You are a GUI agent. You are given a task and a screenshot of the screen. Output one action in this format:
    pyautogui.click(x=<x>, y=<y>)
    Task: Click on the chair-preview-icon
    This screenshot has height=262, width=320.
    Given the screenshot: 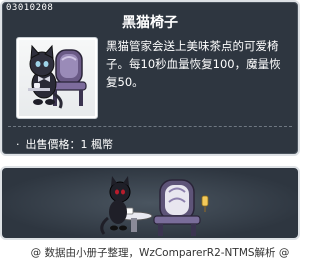 What is the action you would take?
    pyautogui.click(x=154, y=206)
    